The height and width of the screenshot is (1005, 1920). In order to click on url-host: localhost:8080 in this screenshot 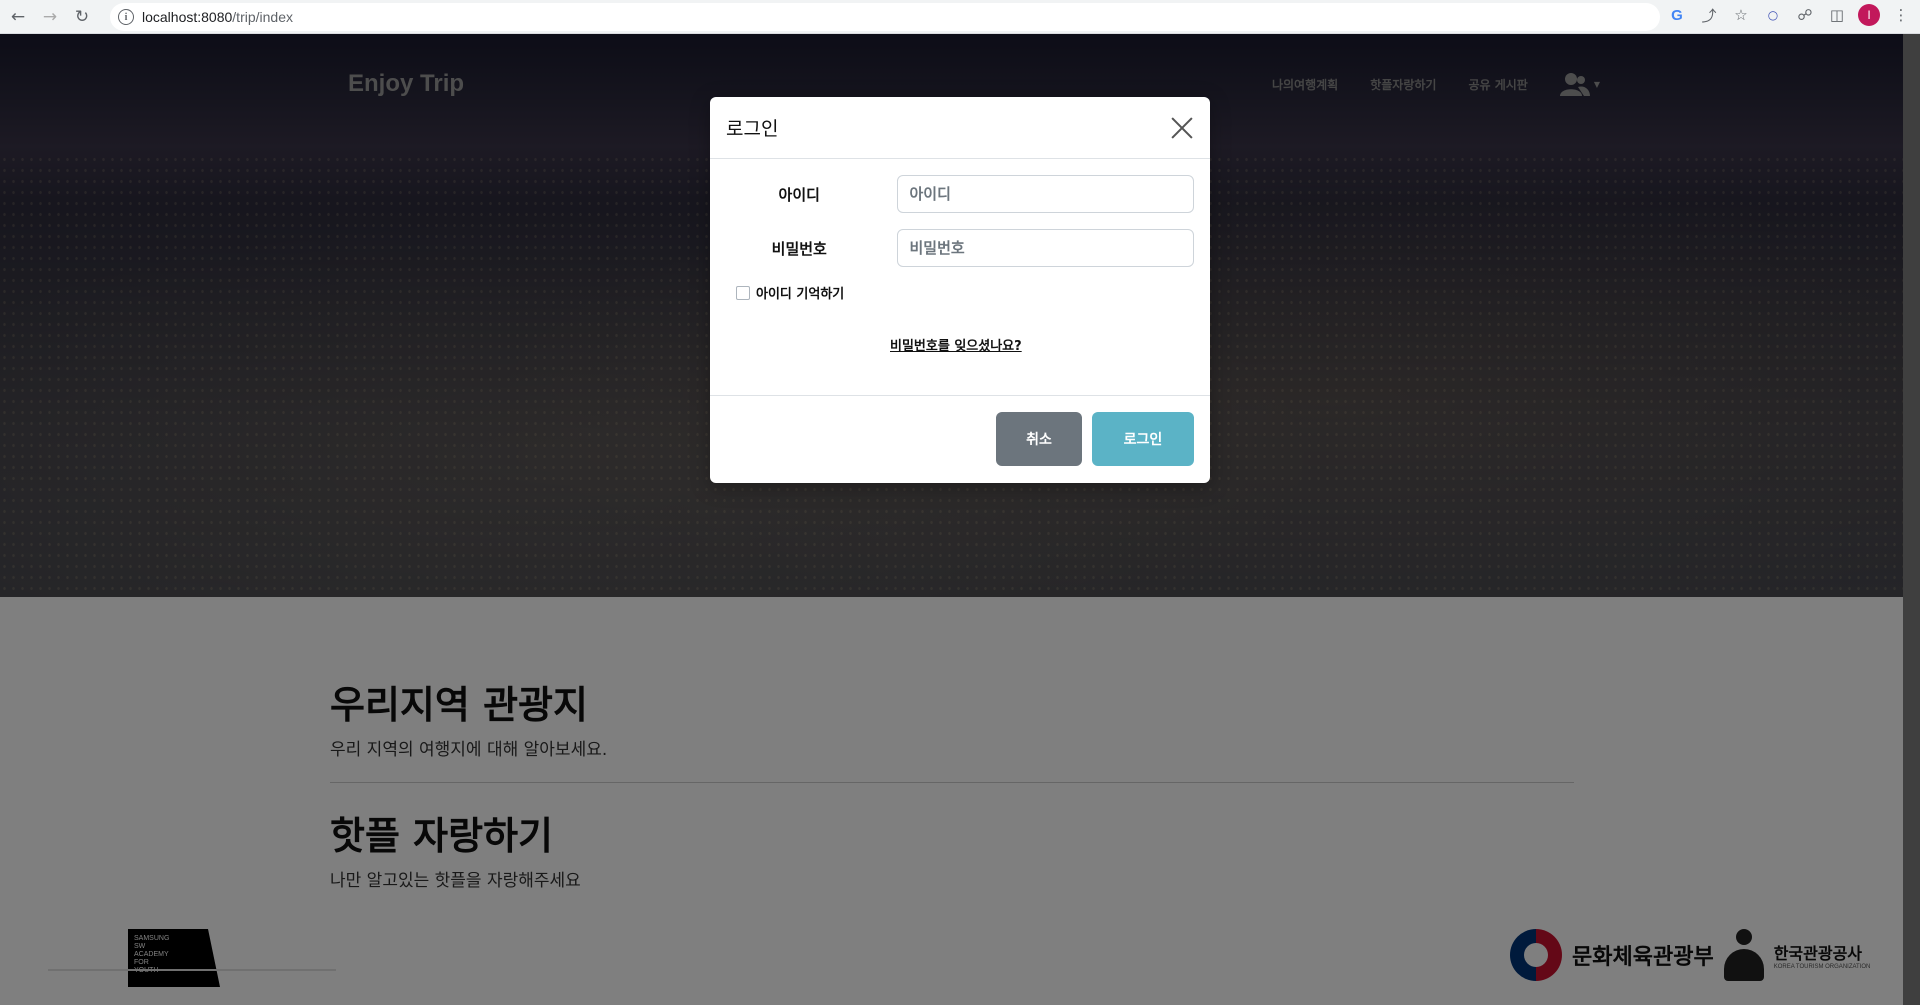, I will do `click(187, 17)`.